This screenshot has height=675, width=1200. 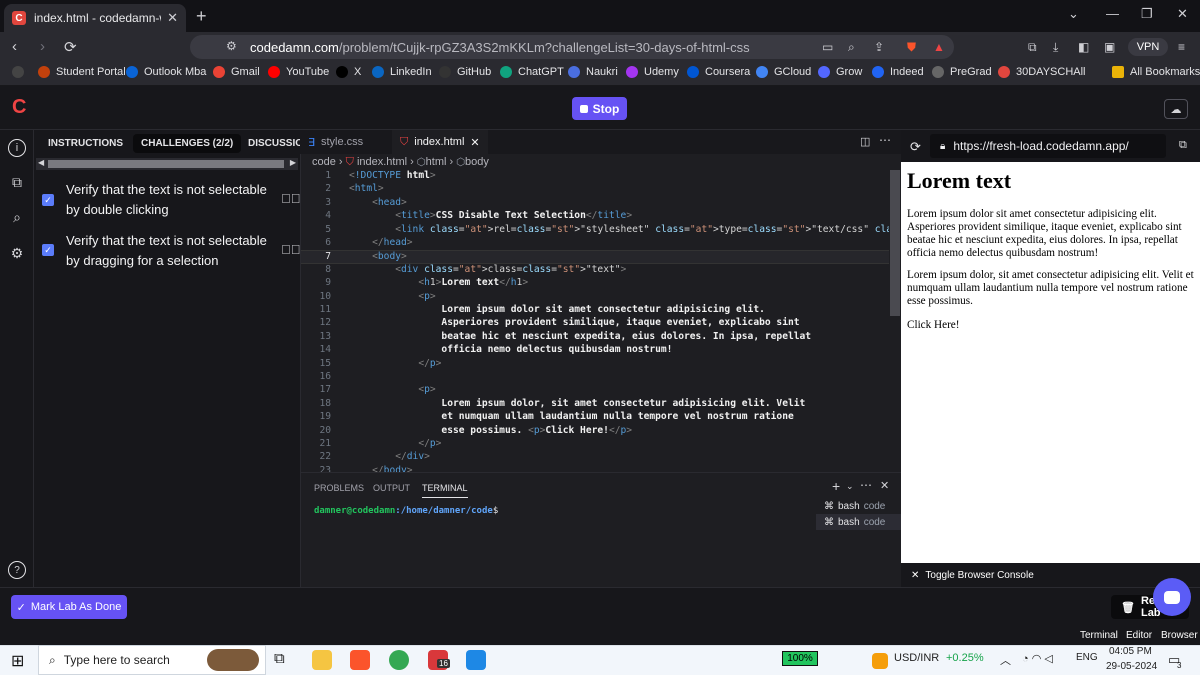 What do you see at coordinates (48, 200) in the screenshot?
I see `challenge-checkbox-1: ✓` at bounding box center [48, 200].